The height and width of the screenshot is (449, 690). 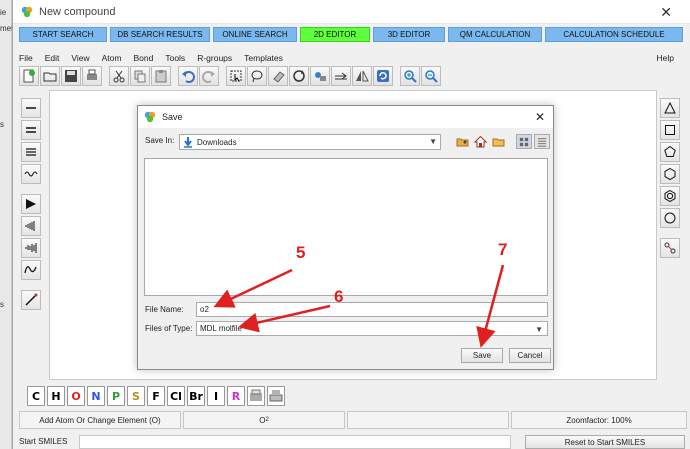 I want to click on flip-button, so click(x=362, y=76).